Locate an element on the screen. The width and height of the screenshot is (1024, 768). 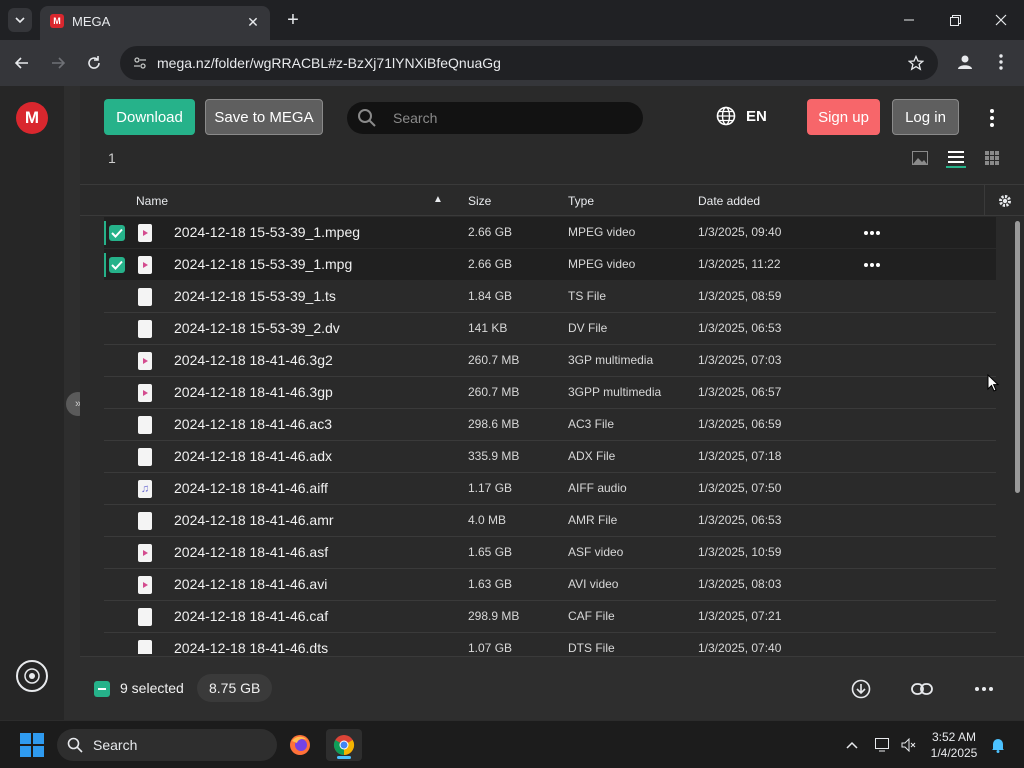
column-settings-icon is located at coordinates (1004, 200).